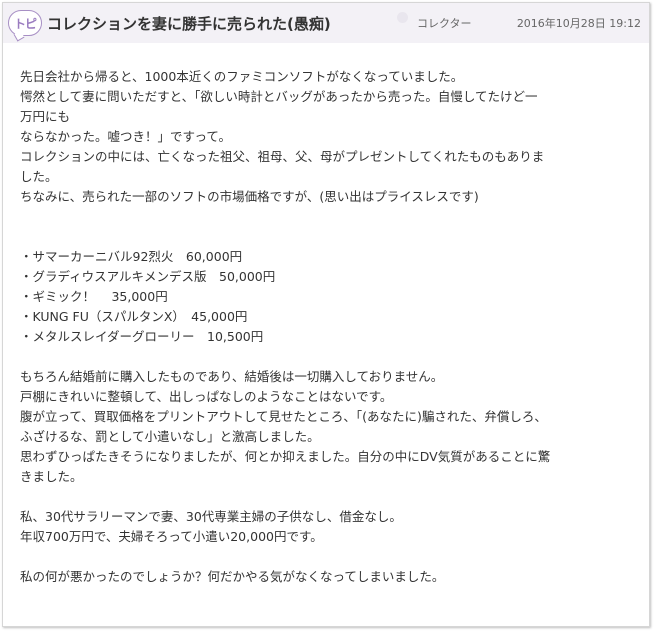 The width and height of the screenshot is (654, 631). Describe the element at coordinates (444, 23) in the screenshot. I see `post-author: コレクター` at that location.